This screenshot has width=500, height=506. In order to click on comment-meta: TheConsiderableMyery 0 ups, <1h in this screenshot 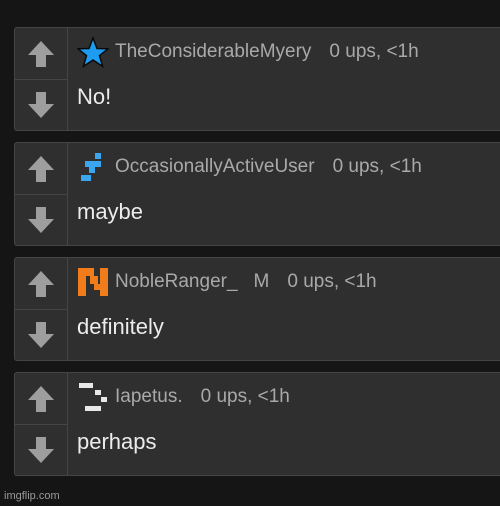, I will do `click(248, 52)`.